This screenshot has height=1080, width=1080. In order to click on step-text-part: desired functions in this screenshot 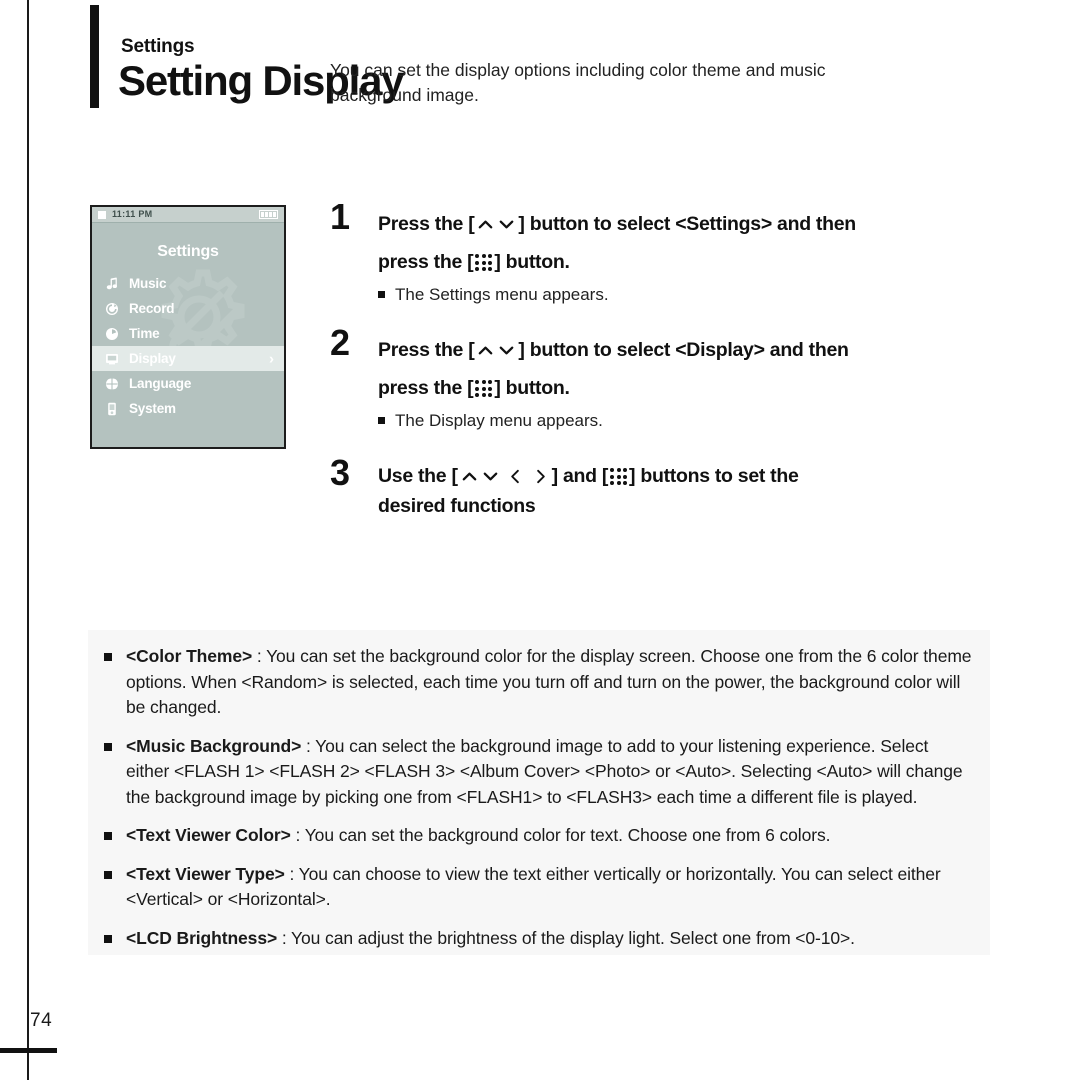, I will do `click(457, 506)`.